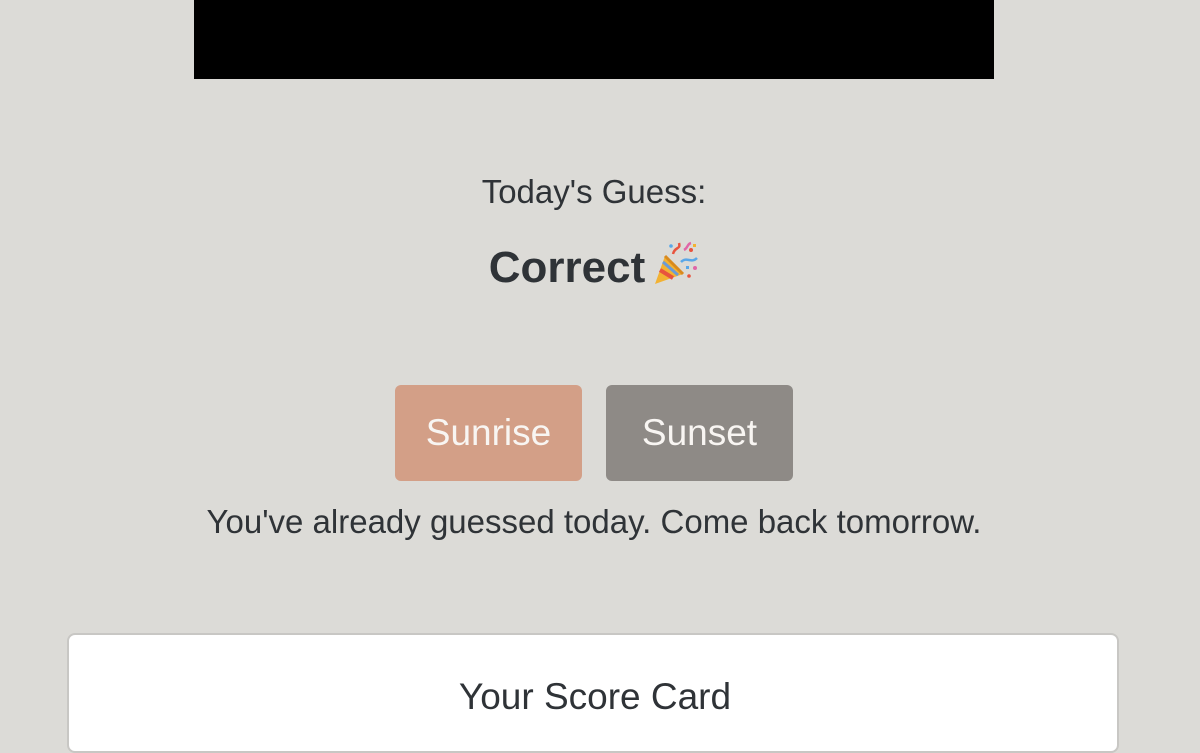 This screenshot has width=1200, height=753. What do you see at coordinates (488, 433) in the screenshot?
I see `sunrise-button: Sunrise` at bounding box center [488, 433].